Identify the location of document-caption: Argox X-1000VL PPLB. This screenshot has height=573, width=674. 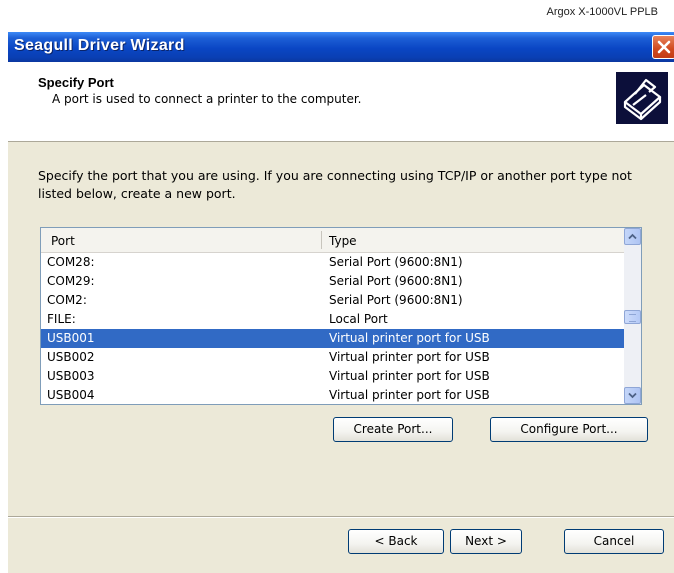
(602, 12).